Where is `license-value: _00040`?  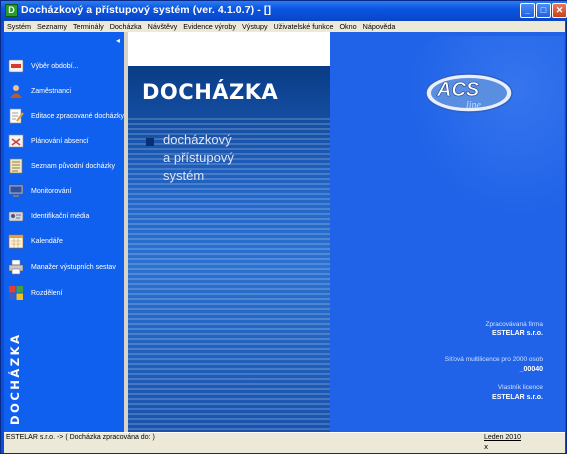 license-value: _00040 is located at coordinates (531, 369).